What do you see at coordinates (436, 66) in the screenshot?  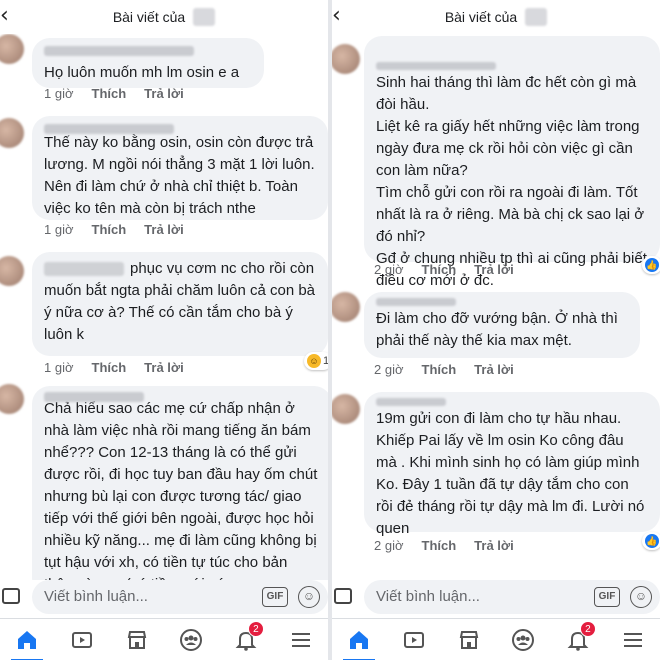 I see `comment-author` at bounding box center [436, 66].